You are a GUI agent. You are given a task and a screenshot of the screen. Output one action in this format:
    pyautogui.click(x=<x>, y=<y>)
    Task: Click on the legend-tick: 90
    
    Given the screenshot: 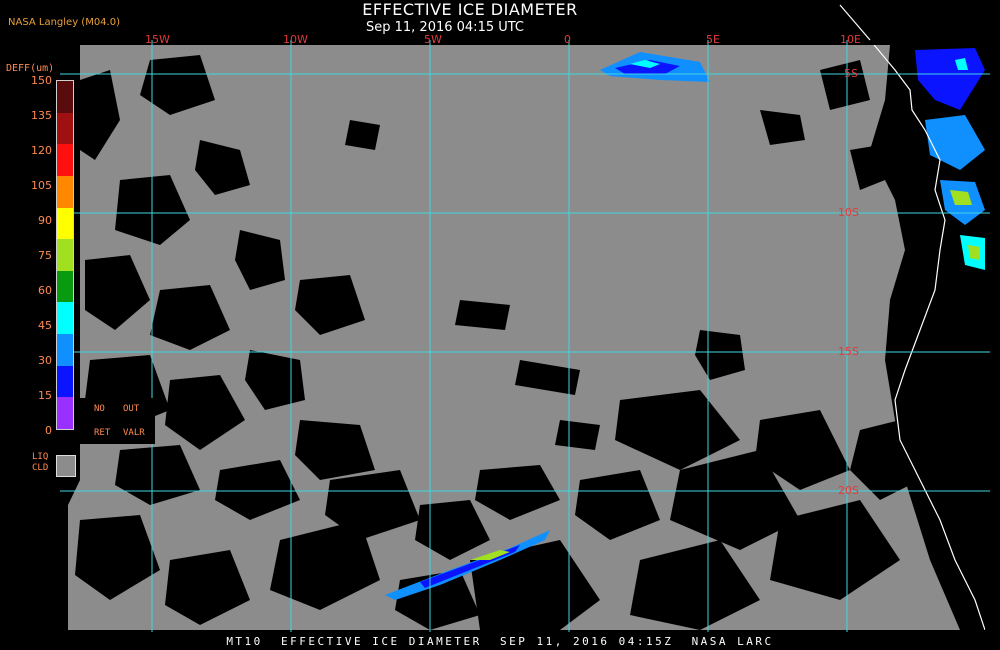 What is the action you would take?
    pyautogui.click(x=45, y=220)
    